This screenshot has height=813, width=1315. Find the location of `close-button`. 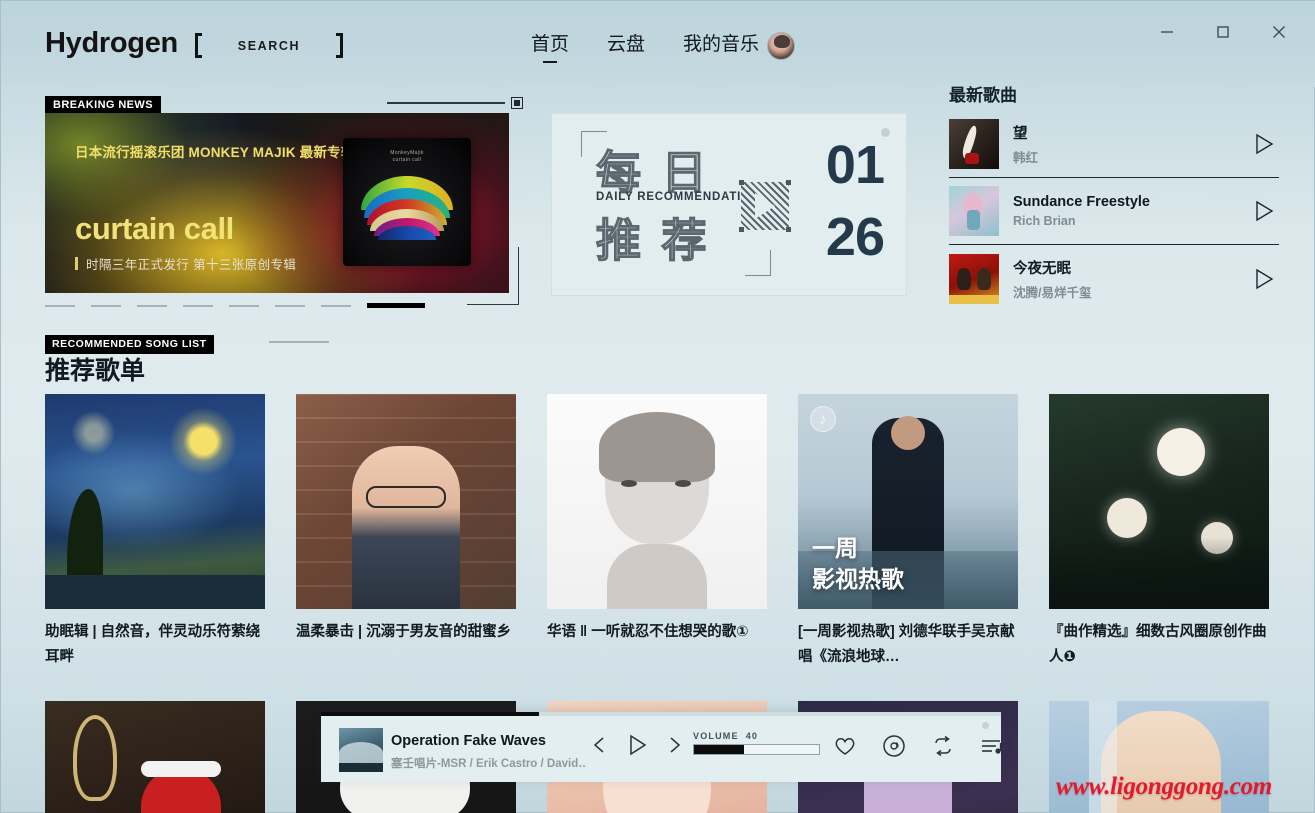

close-button is located at coordinates (1279, 32).